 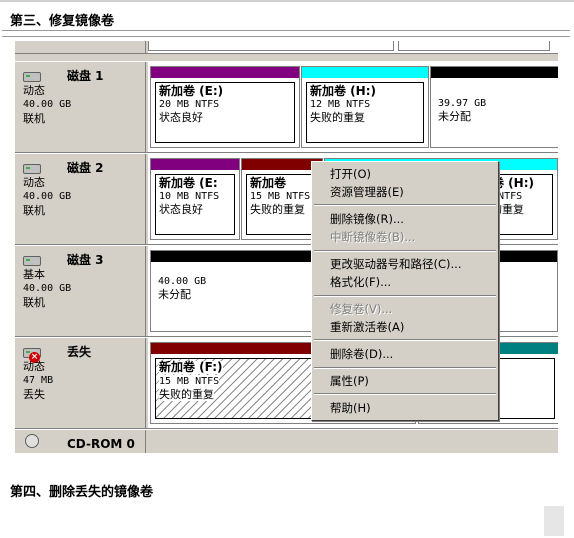 I want to click on volume-details: 新加卷 (E: 10 MB NTFS 状态良好, so click(x=195, y=204).